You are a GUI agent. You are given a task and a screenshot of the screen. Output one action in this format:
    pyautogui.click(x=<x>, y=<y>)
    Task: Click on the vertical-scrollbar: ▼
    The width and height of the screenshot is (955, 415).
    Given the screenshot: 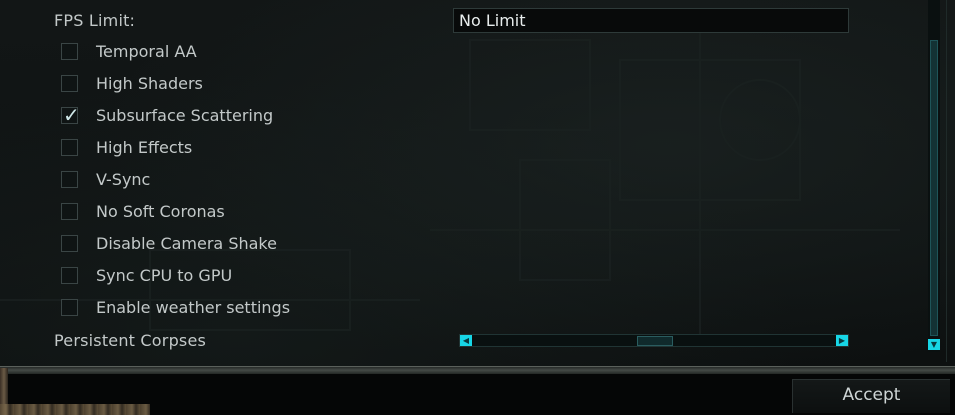 What is the action you would take?
    pyautogui.click(x=934, y=176)
    